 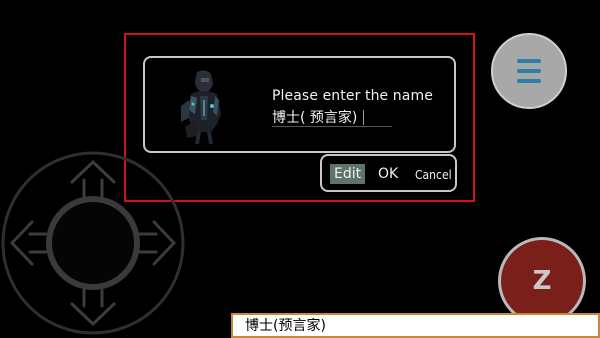 I want to click on name-field: 博士( 预言家), so click(x=318, y=117).